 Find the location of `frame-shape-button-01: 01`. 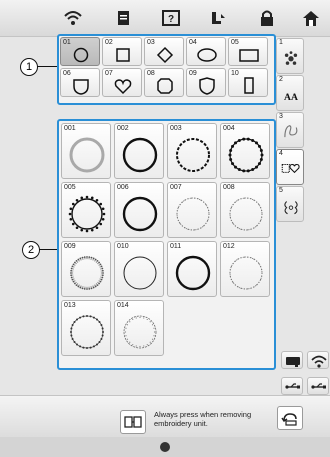

frame-shape-button-01: 01 is located at coordinates (80, 51).